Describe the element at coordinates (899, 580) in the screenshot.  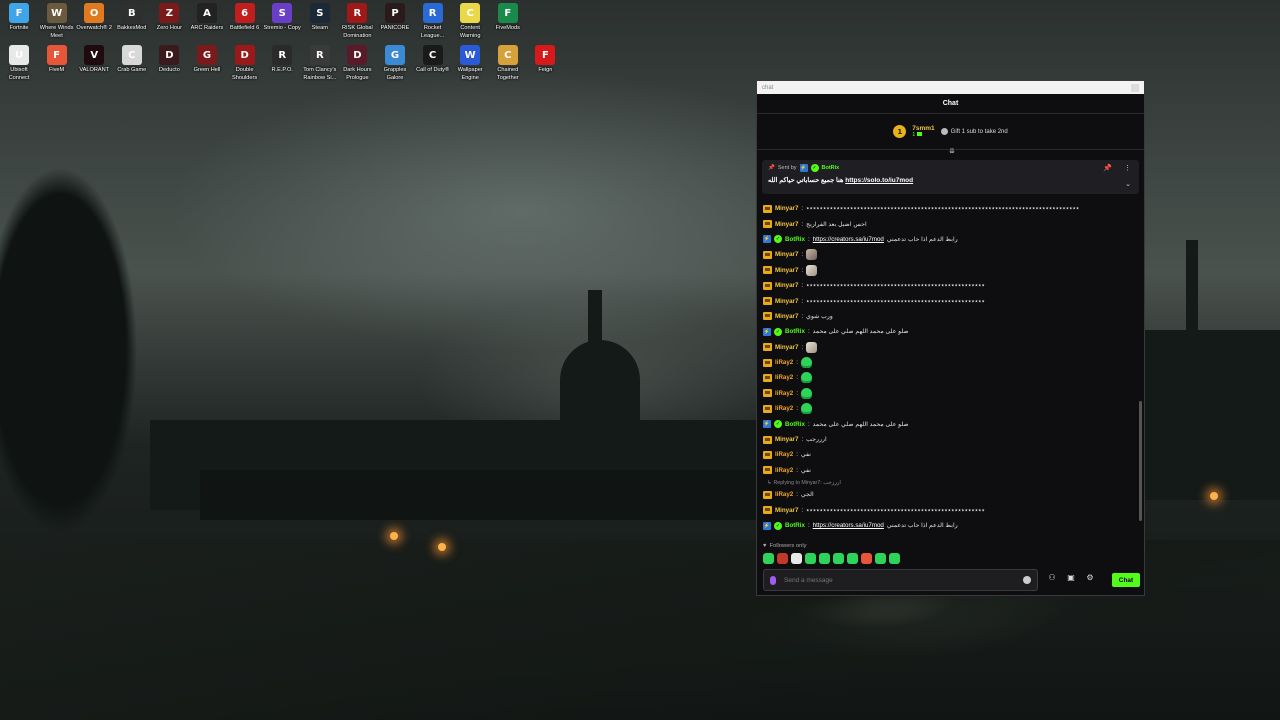
I see `message-input` at that location.